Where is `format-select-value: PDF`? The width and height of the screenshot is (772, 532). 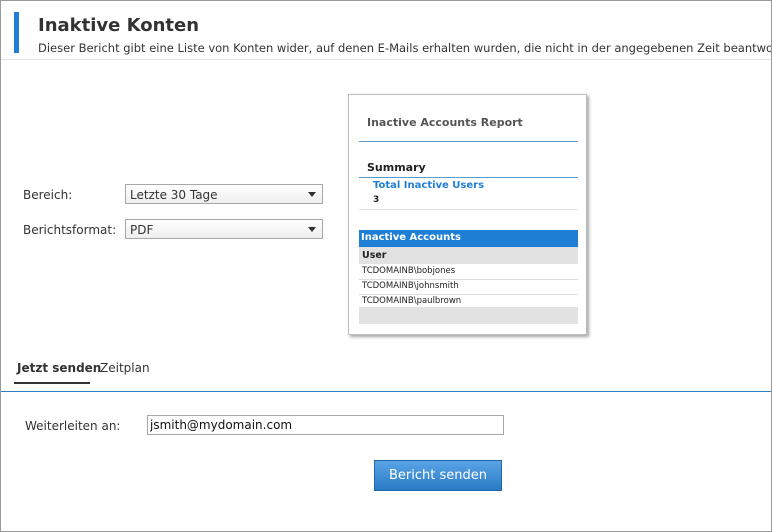 format-select-value: PDF is located at coordinates (142, 230).